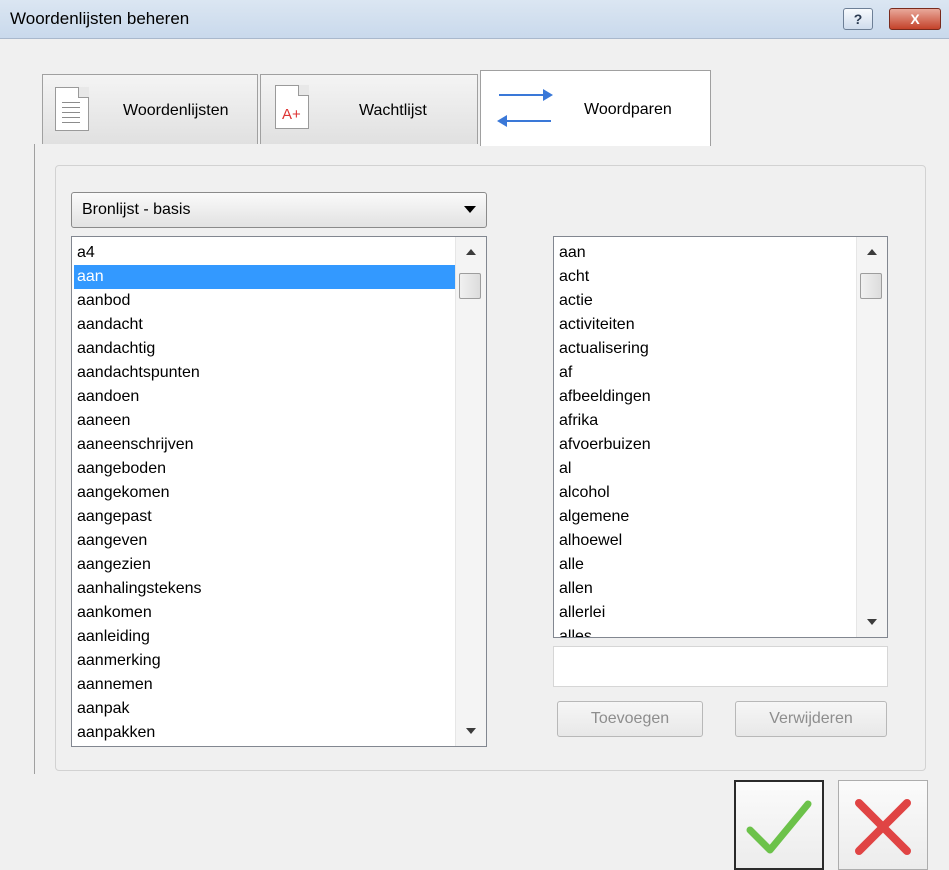 The image size is (949, 870). Describe the element at coordinates (720, 666) in the screenshot. I see `word-input` at that location.